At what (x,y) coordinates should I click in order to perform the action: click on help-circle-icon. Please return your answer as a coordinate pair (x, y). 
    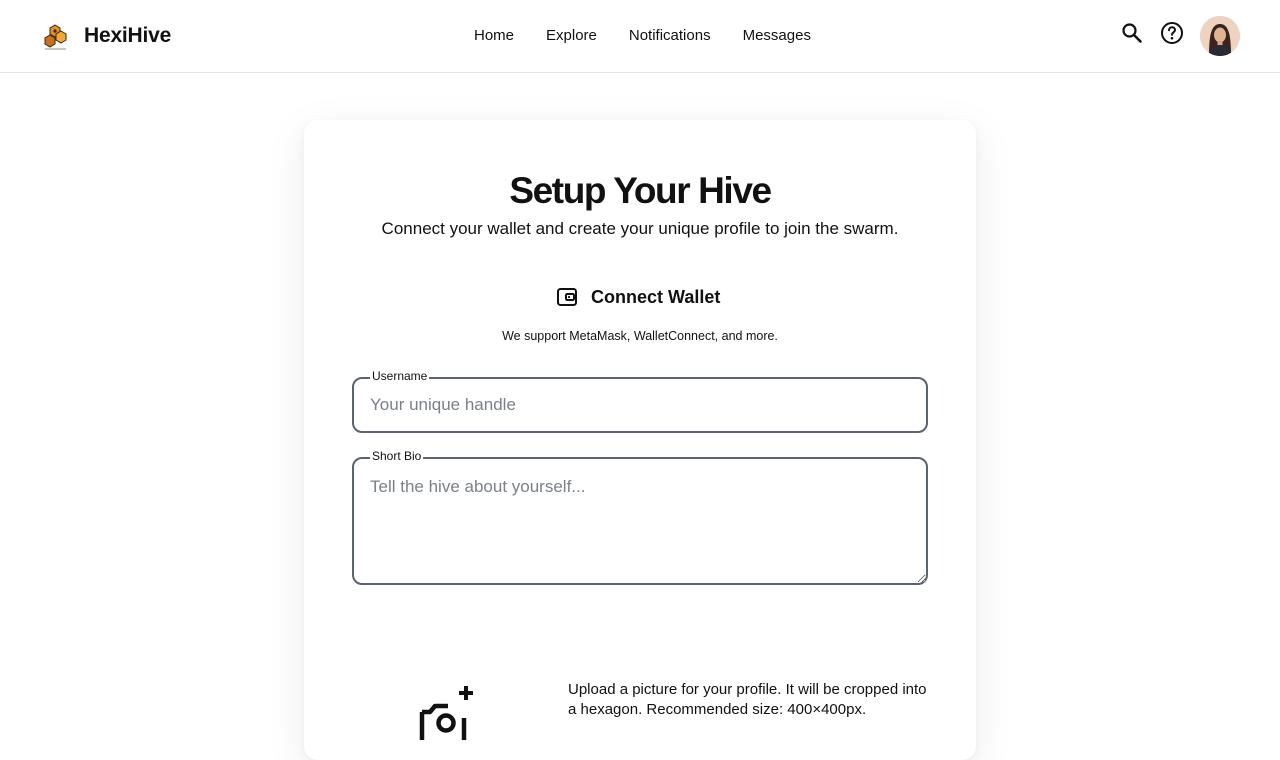
    Looking at the image, I should click on (1172, 33).